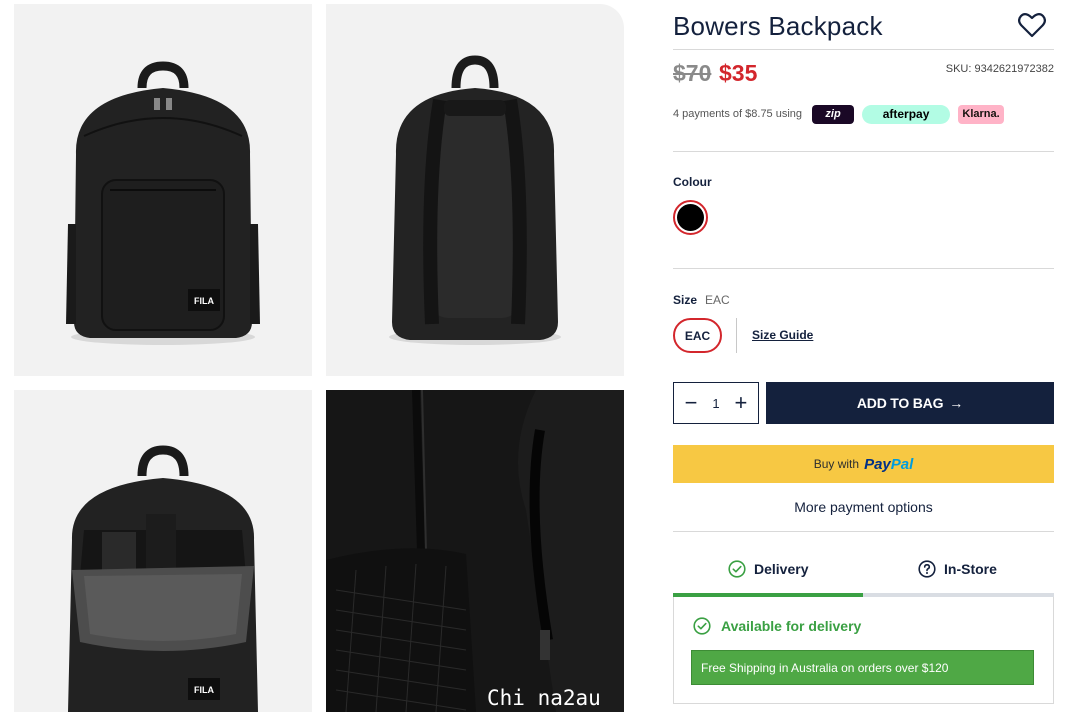 This screenshot has width=1080, height=712. I want to click on watermark-text: Chi na2au, so click(544, 698).